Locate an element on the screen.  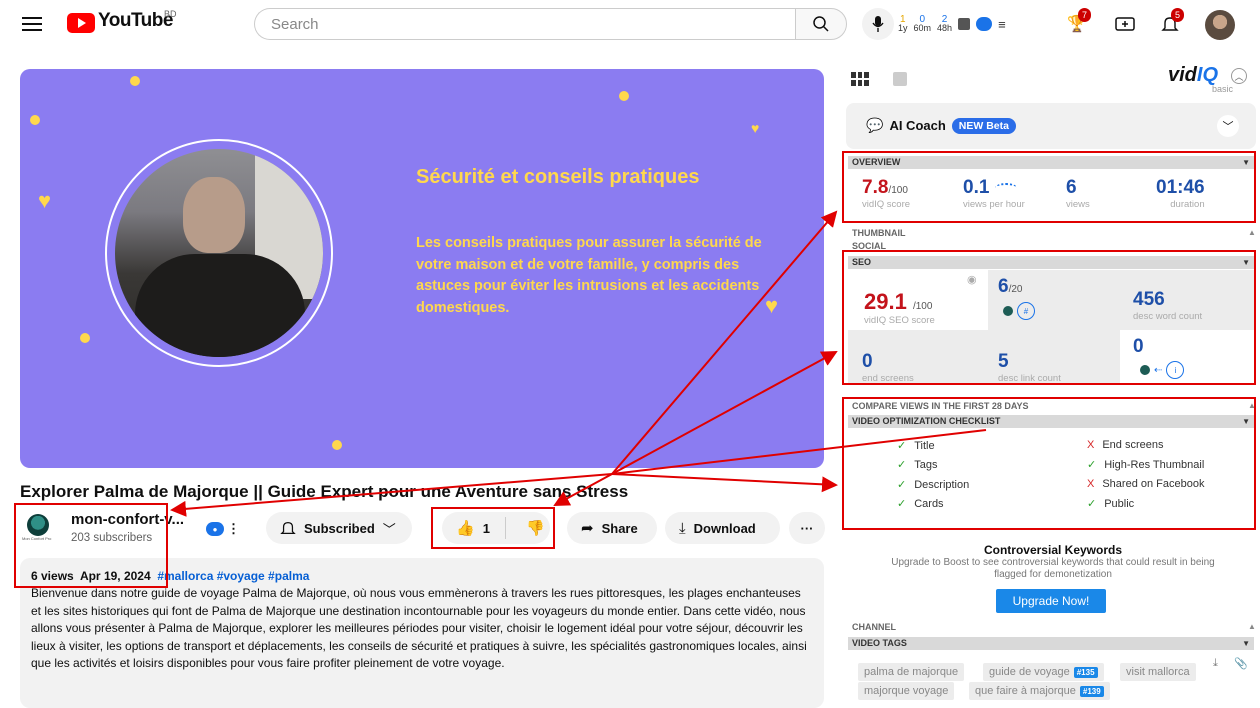
video-tag: palma de majorque is located at coordinates (911, 672).